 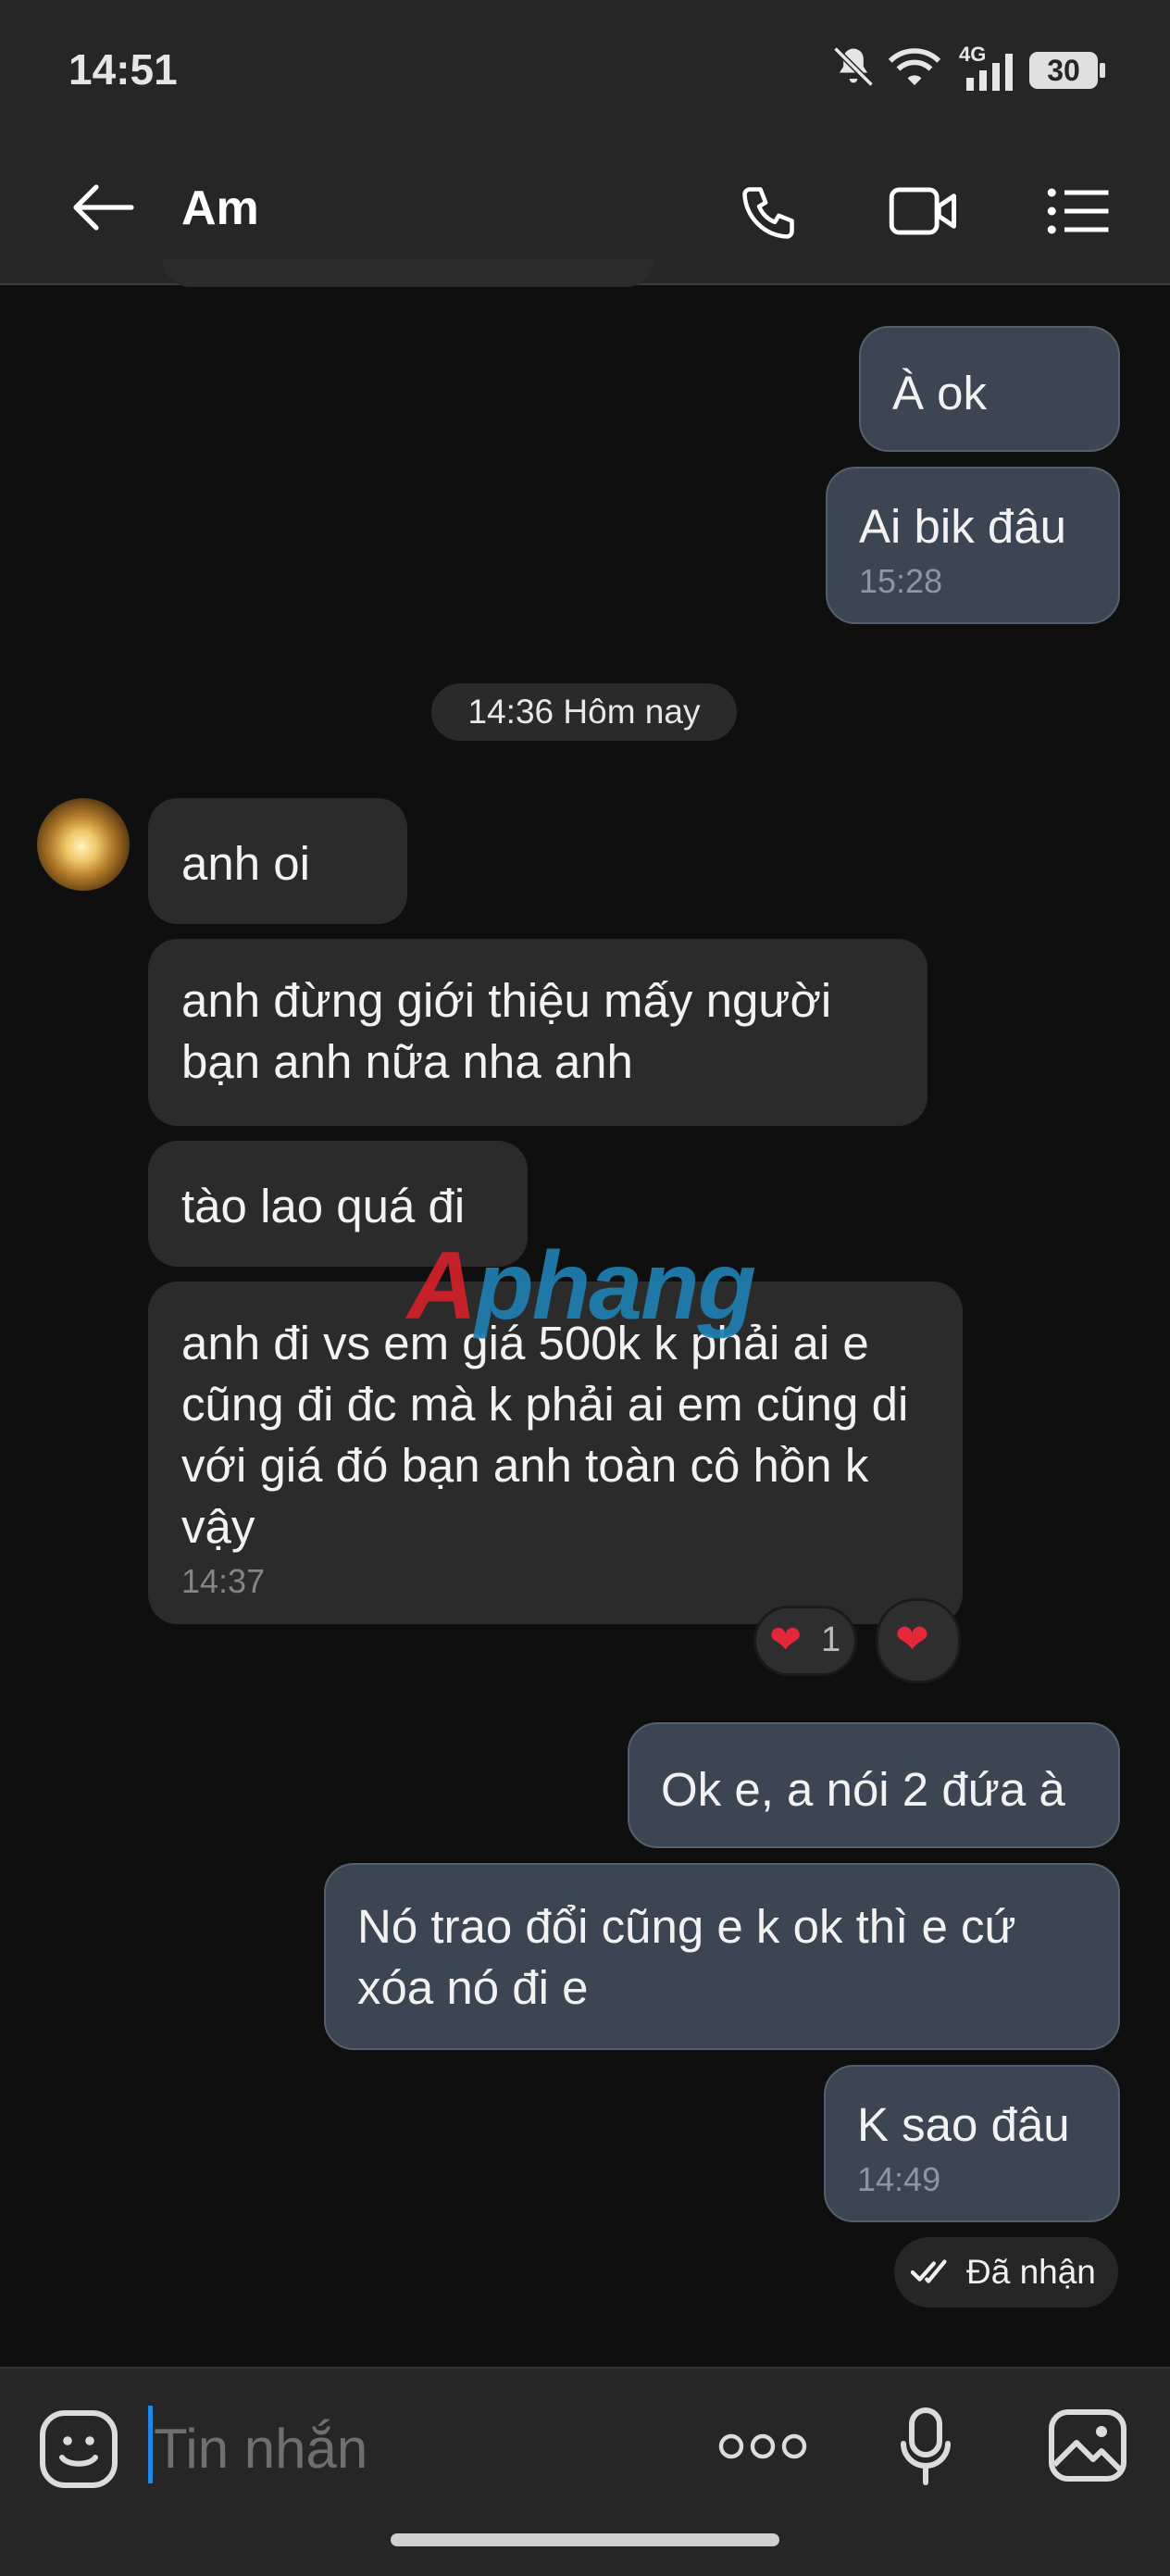 What do you see at coordinates (924, 211) in the screenshot?
I see `video-call-icon` at bounding box center [924, 211].